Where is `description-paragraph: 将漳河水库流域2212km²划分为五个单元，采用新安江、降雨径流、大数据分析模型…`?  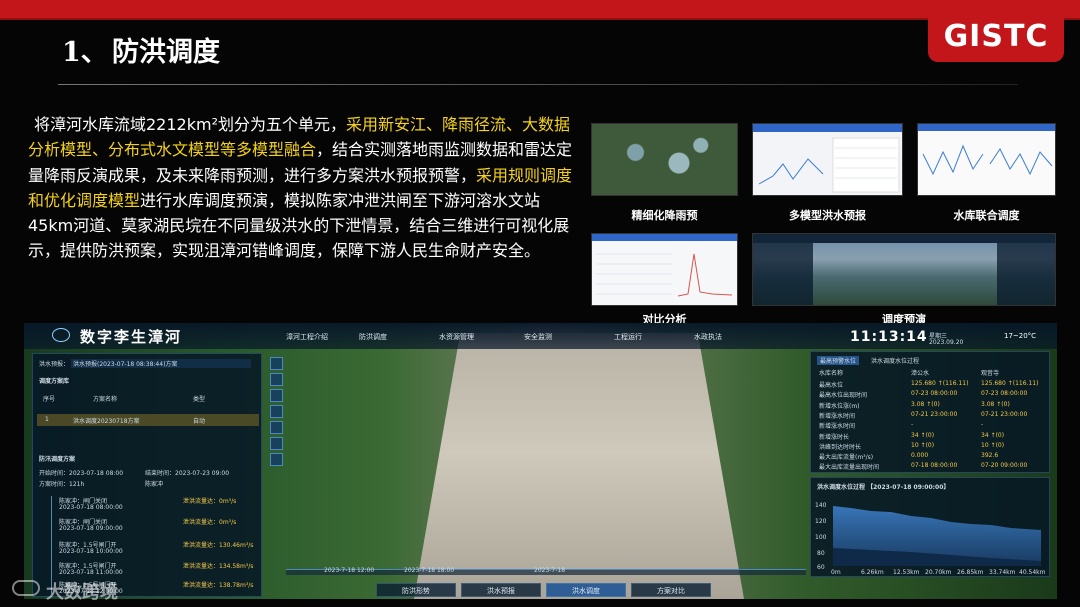
description-paragraph: 将漳河水库流域2212km²划分为五个单元，采用新安江、降雨径流、大数据分析模型… is located at coordinates (302, 188).